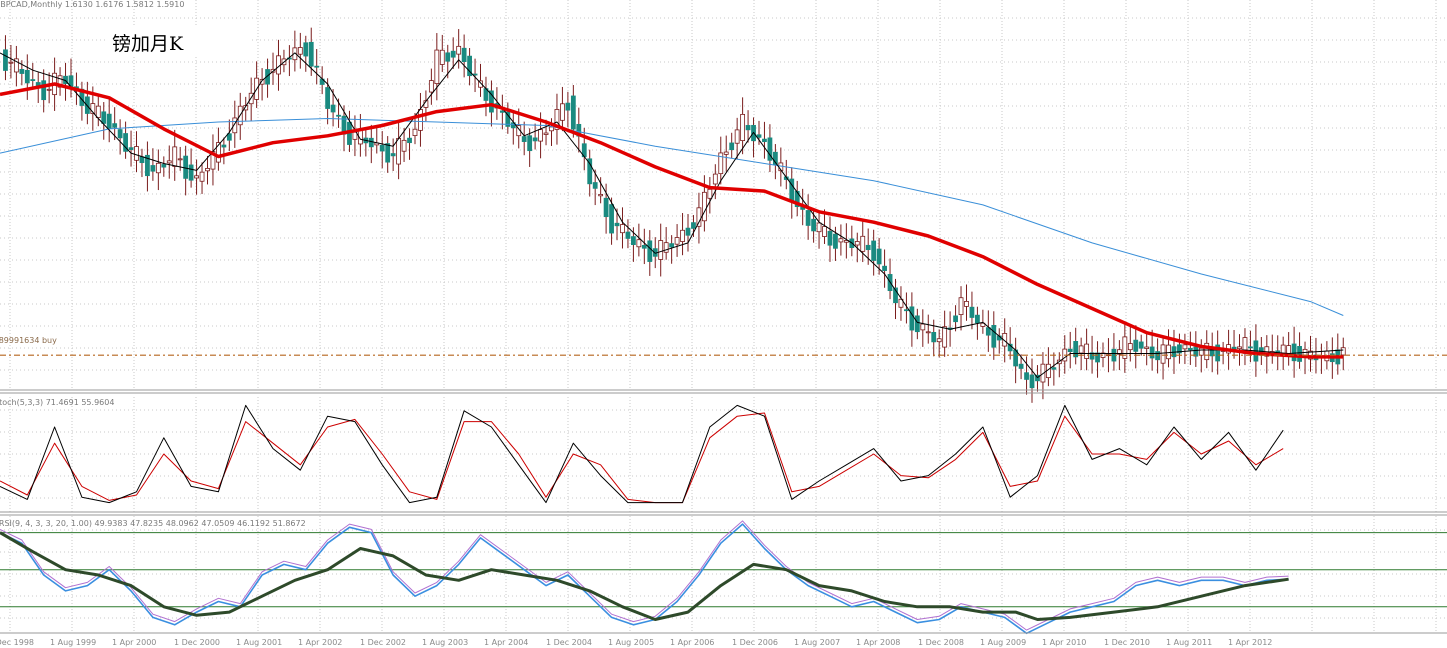  I want to click on x-tick-label: 1 Apr 2000, so click(134, 642).